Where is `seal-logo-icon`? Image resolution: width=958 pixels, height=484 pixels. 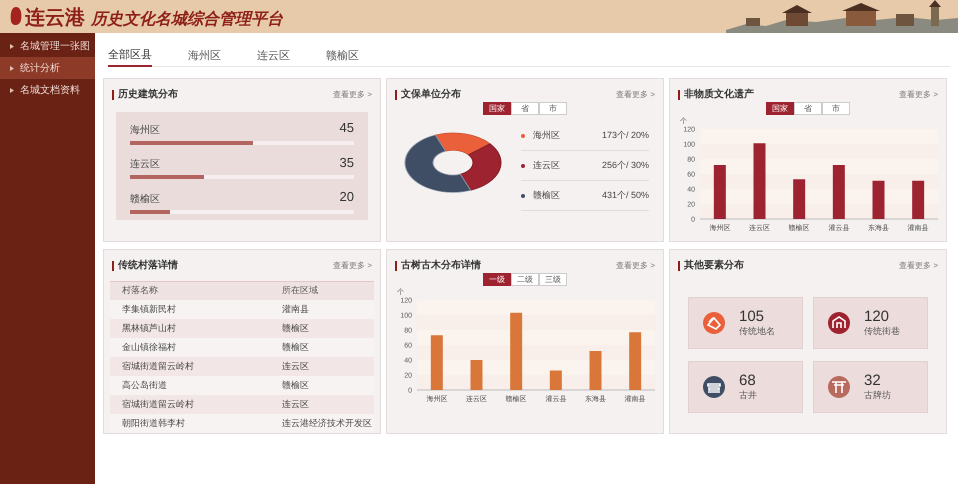 seal-logo-icon is located at coordinates (16, 17).